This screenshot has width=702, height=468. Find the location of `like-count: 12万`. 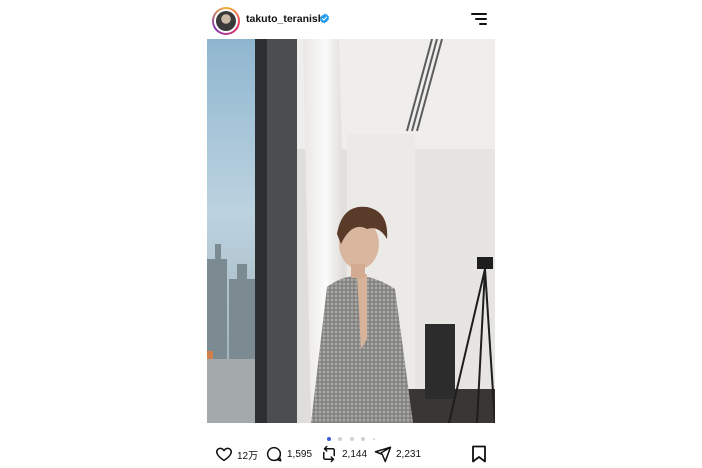

like-count: 12万 is located at coordinates (248, 456).